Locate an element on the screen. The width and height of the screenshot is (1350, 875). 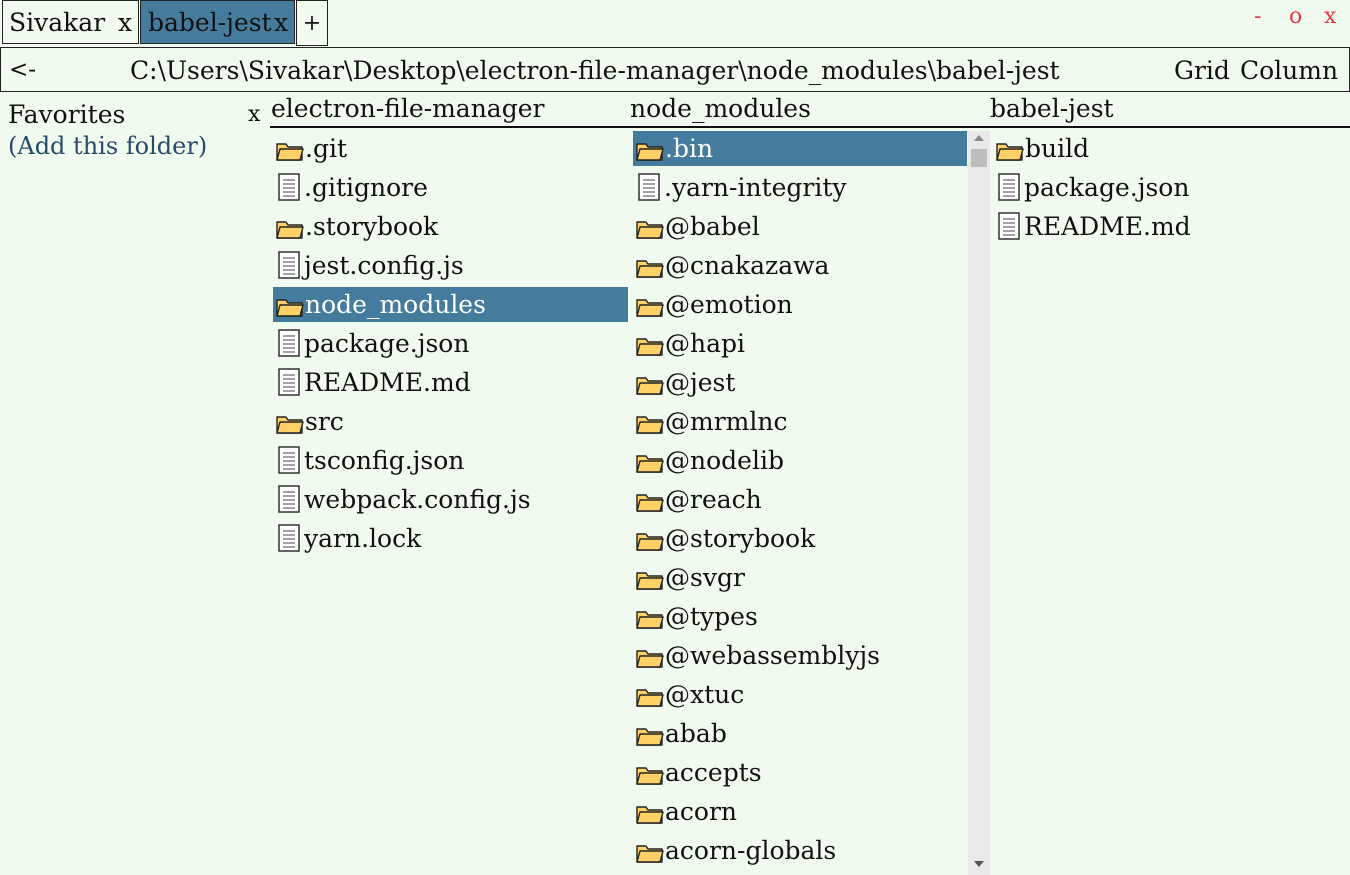
tab-bar: Sivakar x babel-jest x + - o x is located at coordinates (675, 23).